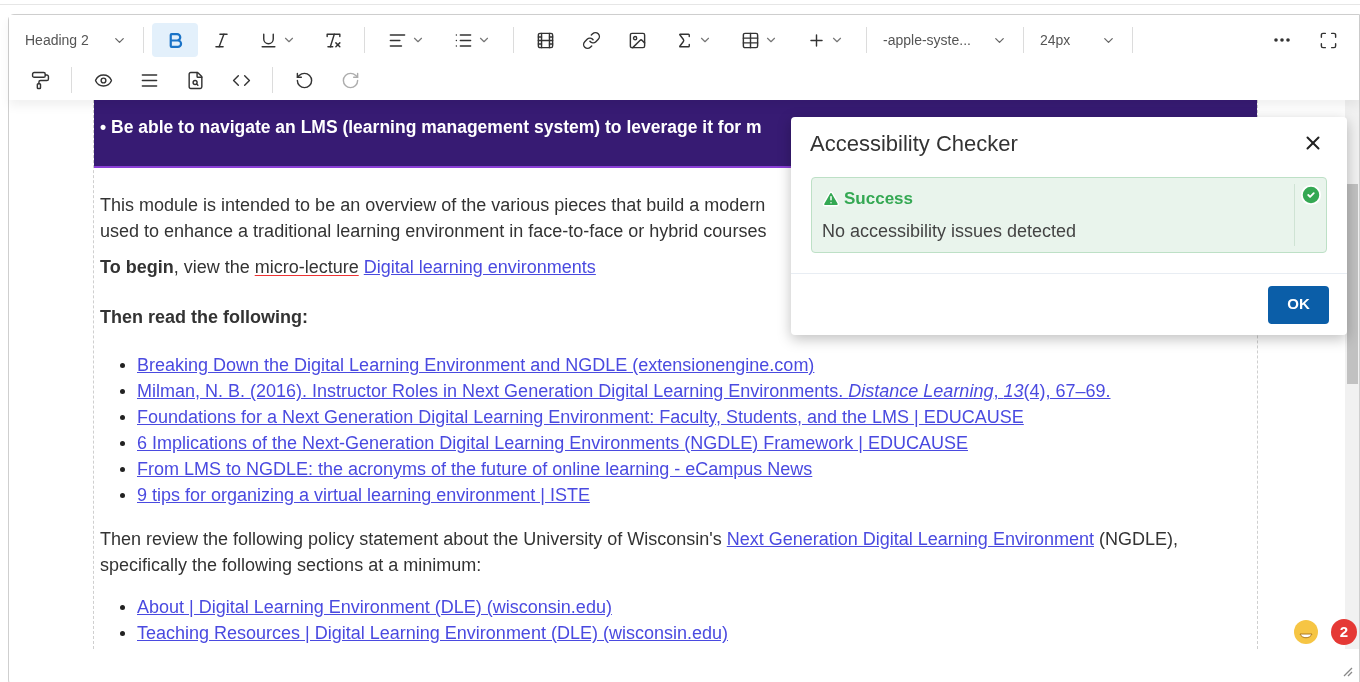  I want to click on dialog-title: Accessibility Checker, so click(914, 143).